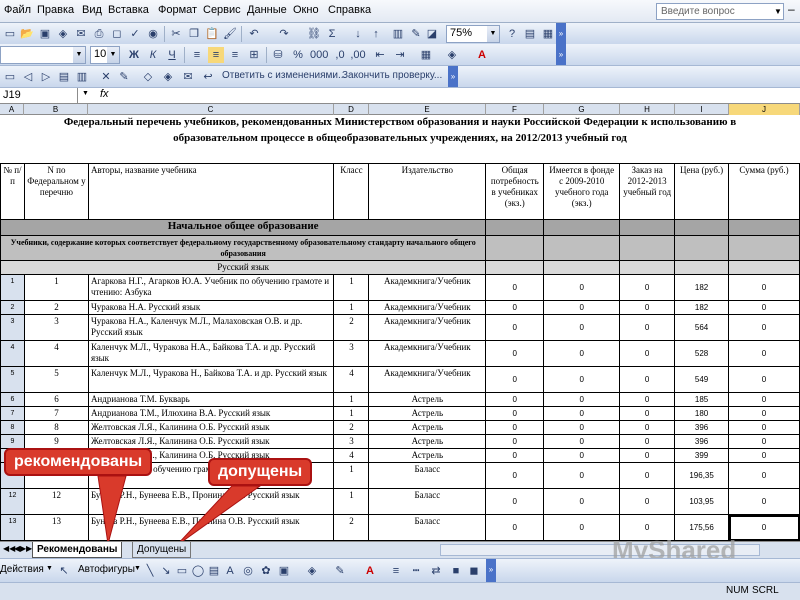 Image resolution: width=800 pixels, height=600 pixels. Describe the element at coordinates (427, 109) in the screenshot. I see `col-header-e: E` at that location.